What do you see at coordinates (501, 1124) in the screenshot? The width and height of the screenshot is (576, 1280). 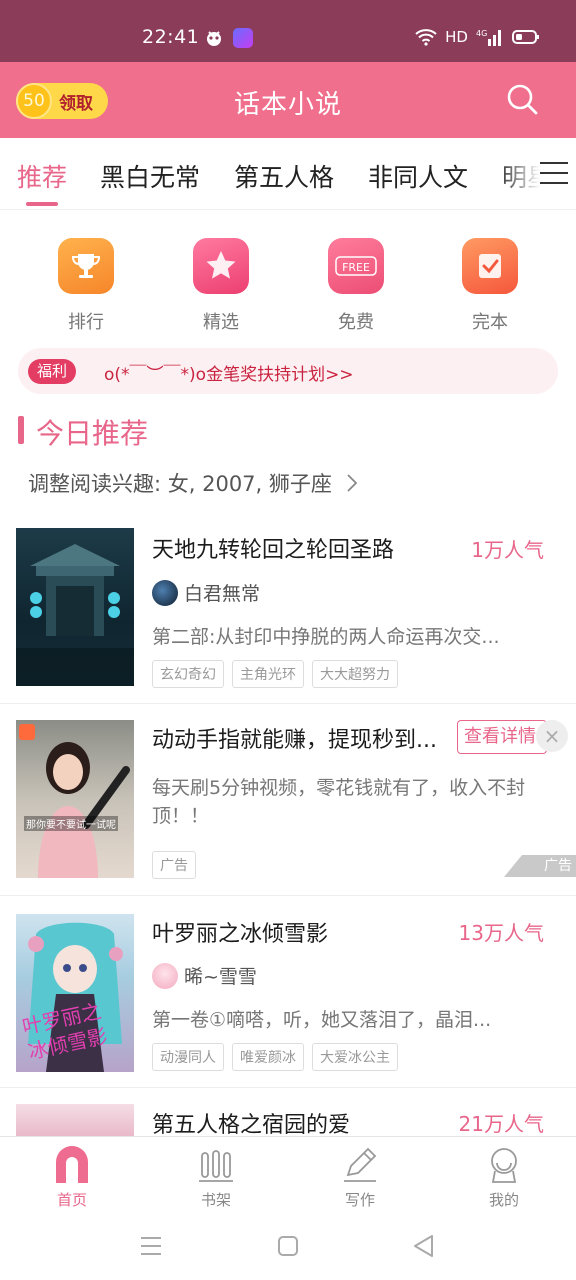 I see `book-popularity: 21万人气` at bounding box center [501, 1124].